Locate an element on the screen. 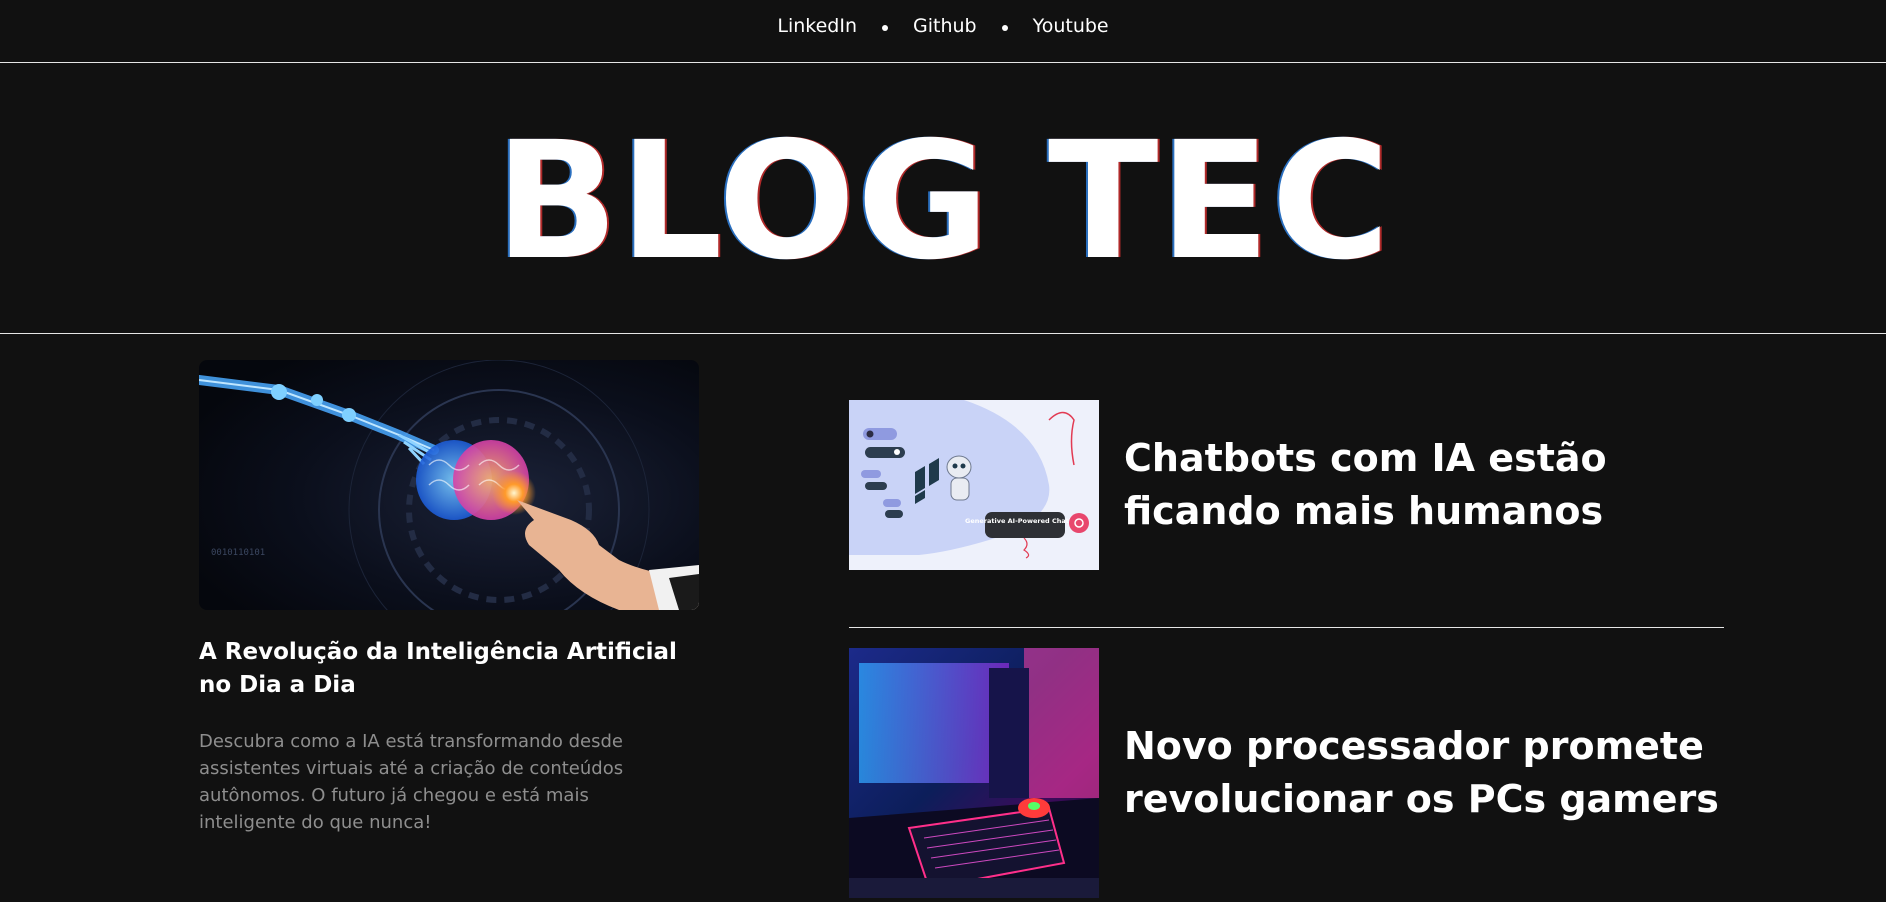  gaming-setup-image is located at coordinates (974, 773).